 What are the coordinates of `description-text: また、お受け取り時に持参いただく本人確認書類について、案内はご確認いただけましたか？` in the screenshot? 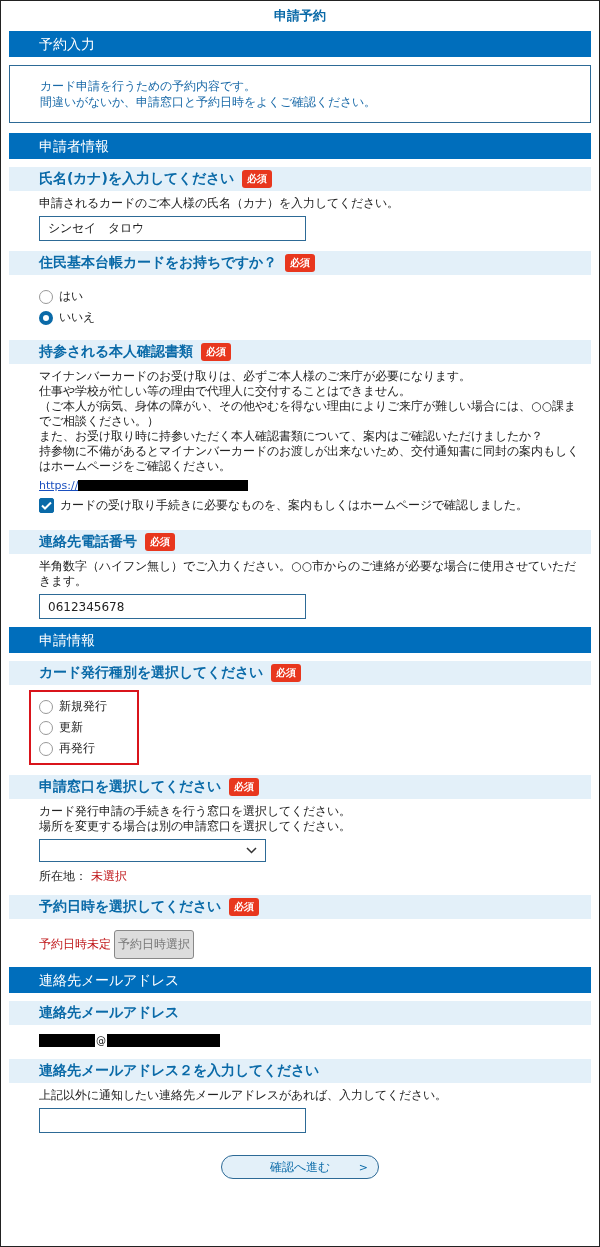 It's located at (291, 436).